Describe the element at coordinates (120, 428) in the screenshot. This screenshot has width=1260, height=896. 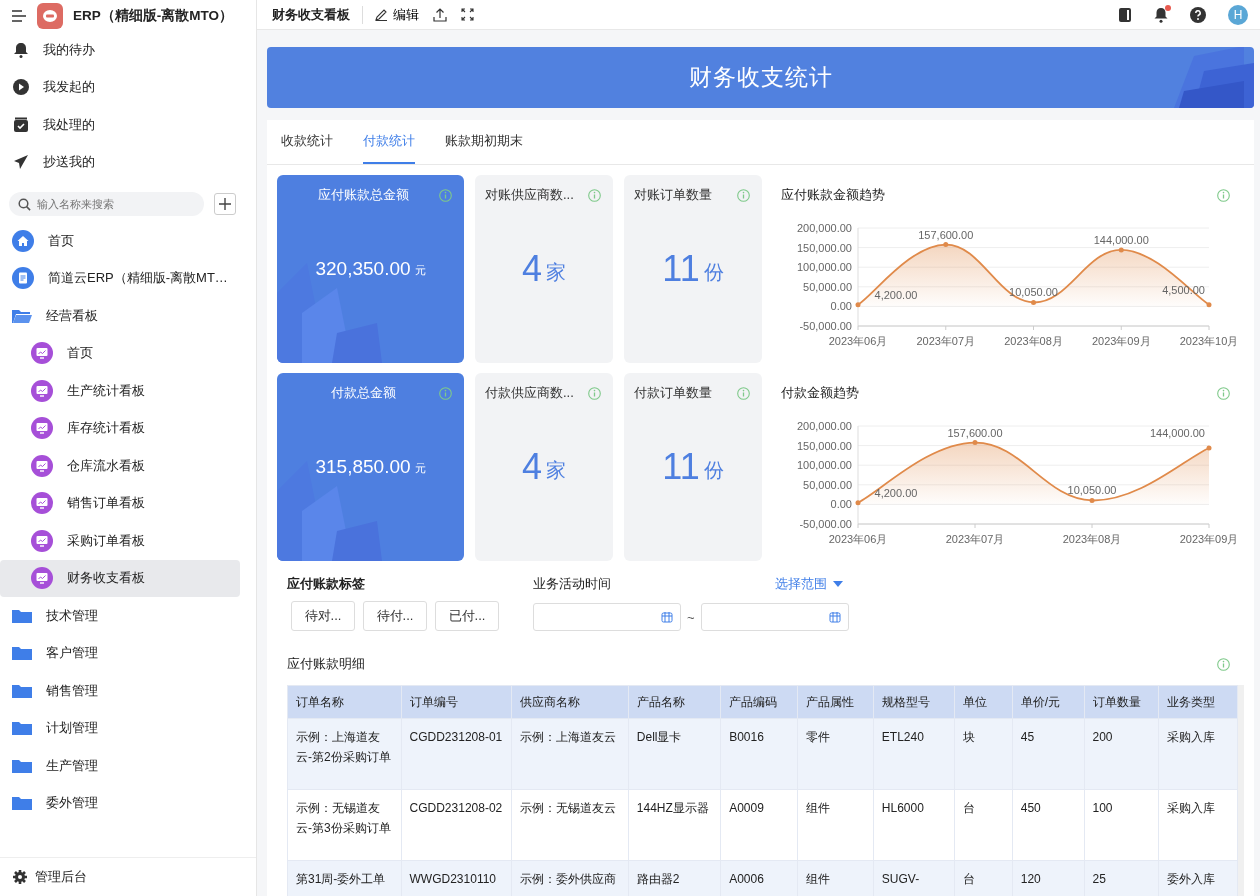
I see `tree-item: 库存统计看板` at that location.